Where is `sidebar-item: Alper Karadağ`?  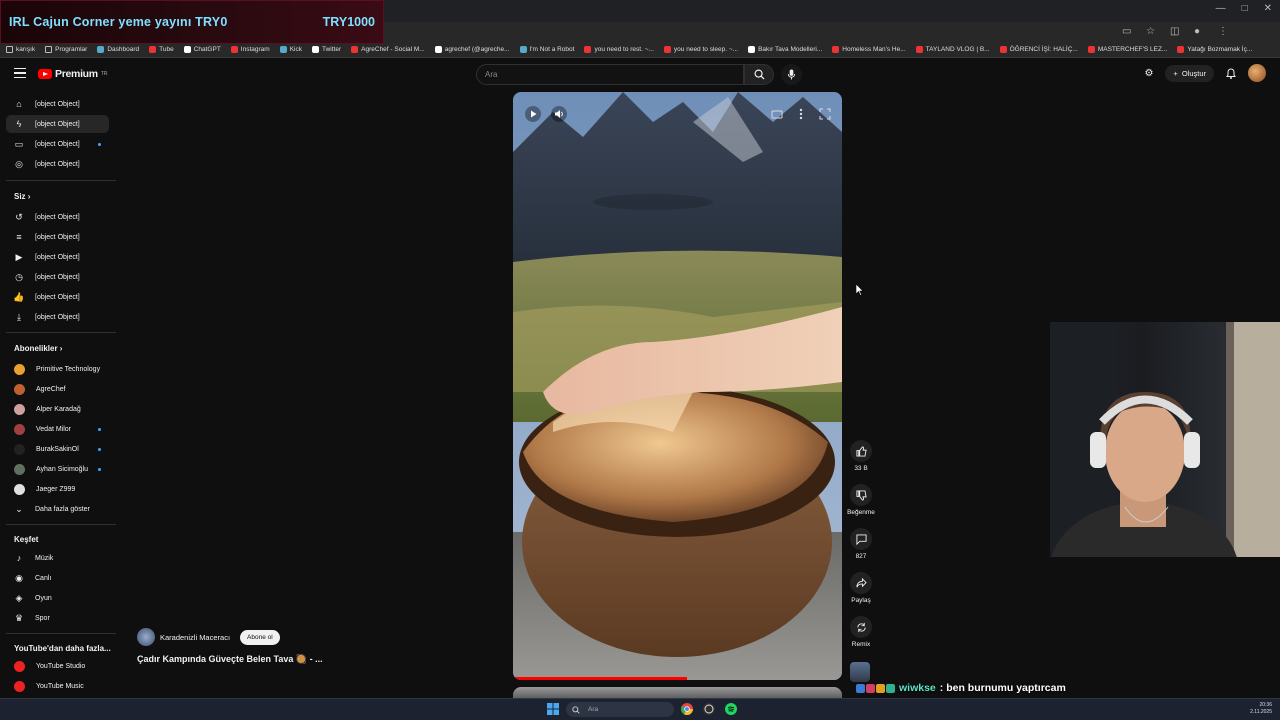
sidebar-item: Alper Karadağ is located at coordinates (57, 409).